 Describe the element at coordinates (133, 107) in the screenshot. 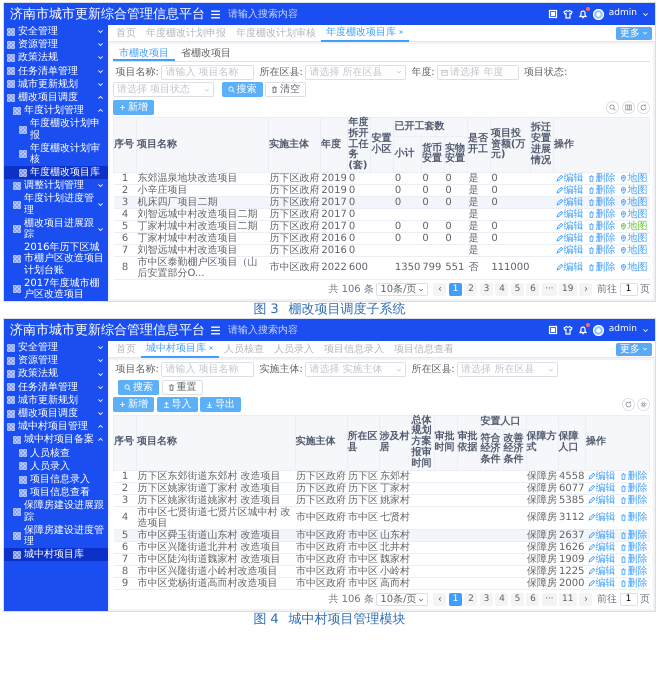

I see `add-button: 新增` at that location.